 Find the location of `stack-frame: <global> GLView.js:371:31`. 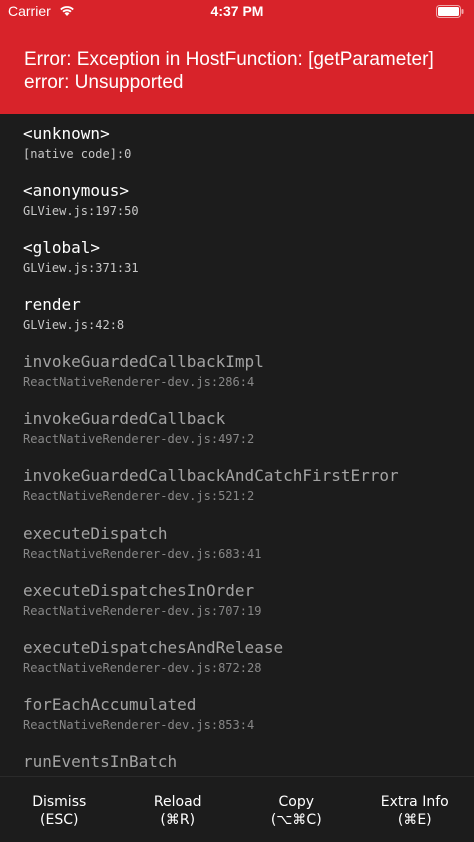

stack-frame: <global> GLView.js:371:31 is located at coordinates (81, 257).